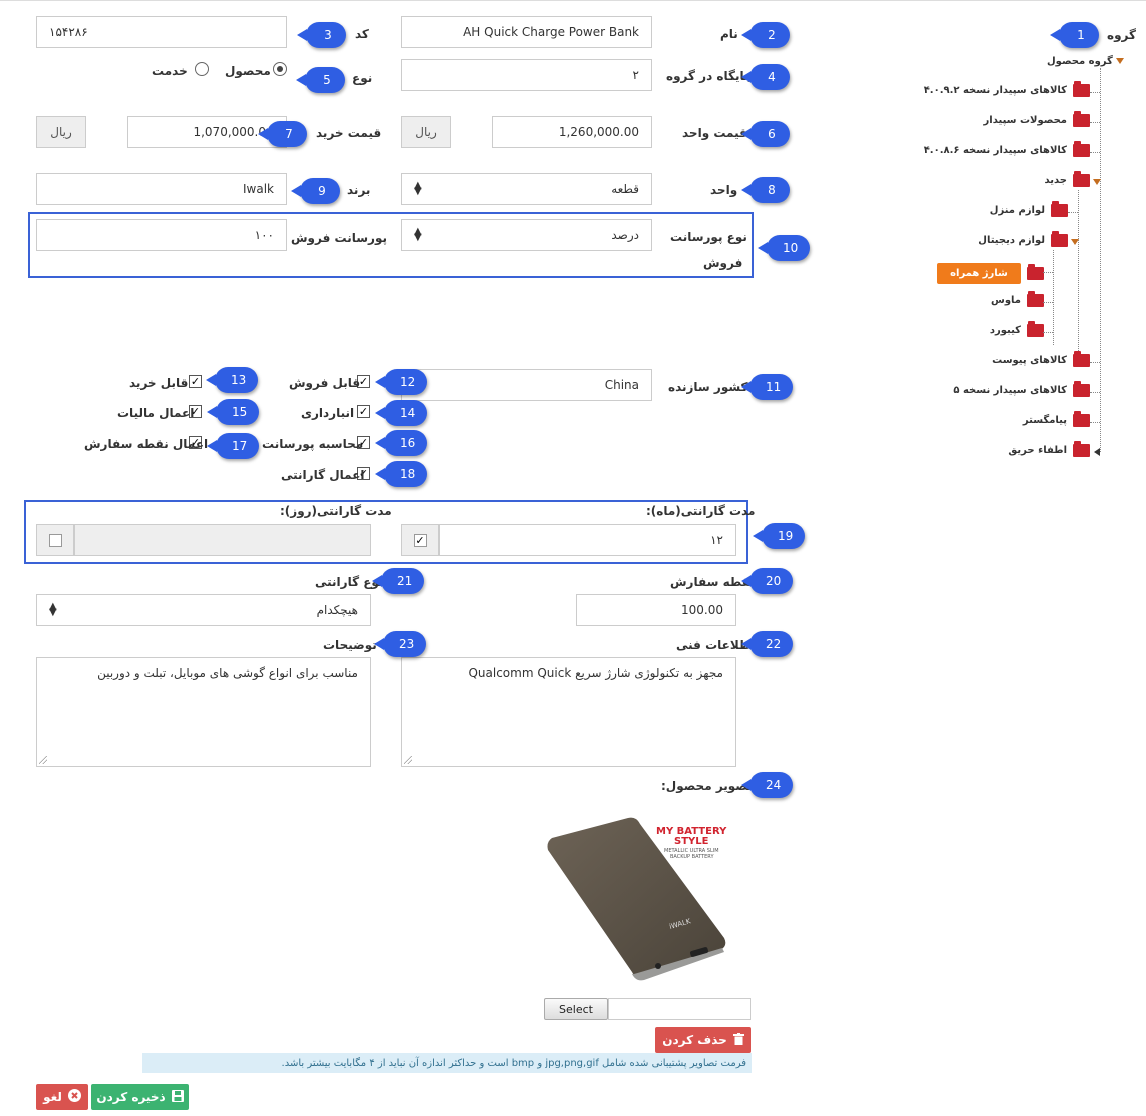 The width and height of the screenshot is (1146, 1116). Describe the element at coordinates (767, 785) in the screenshot. I see `annotation-badge: 24` at that location.